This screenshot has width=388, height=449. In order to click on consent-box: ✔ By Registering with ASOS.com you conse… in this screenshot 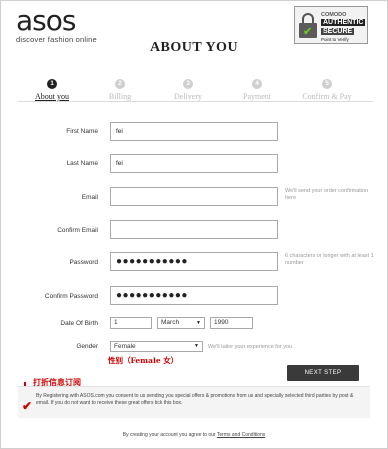, I will do `click(194, 402)`.